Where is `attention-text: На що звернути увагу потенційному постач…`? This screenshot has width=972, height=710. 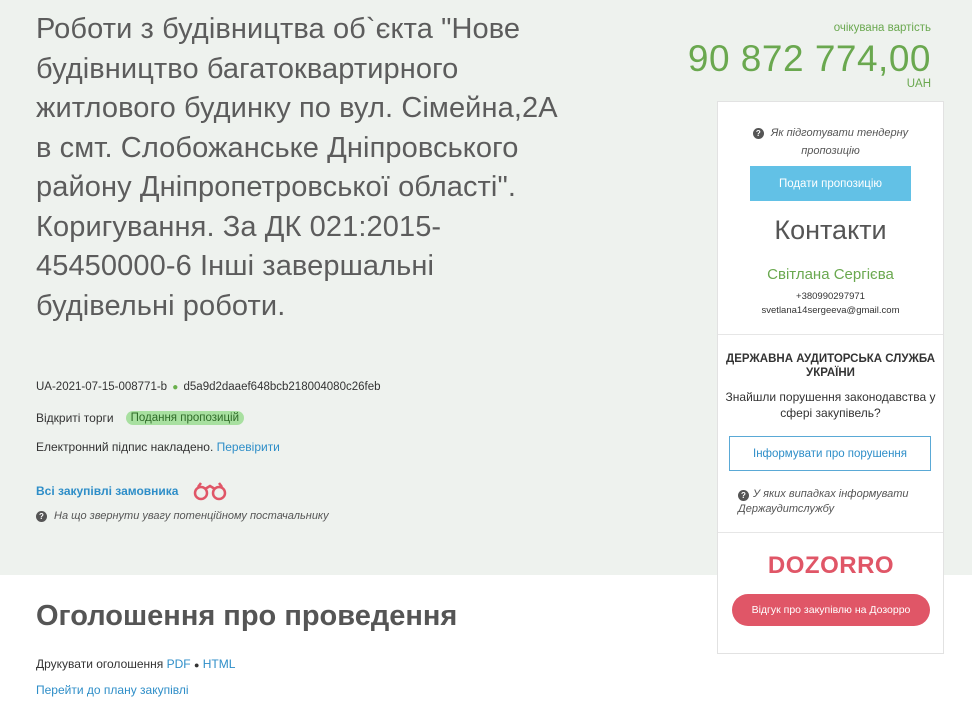 attention-text: На що звернути увагу потенційному постач… is located at coordinates (191, 516).